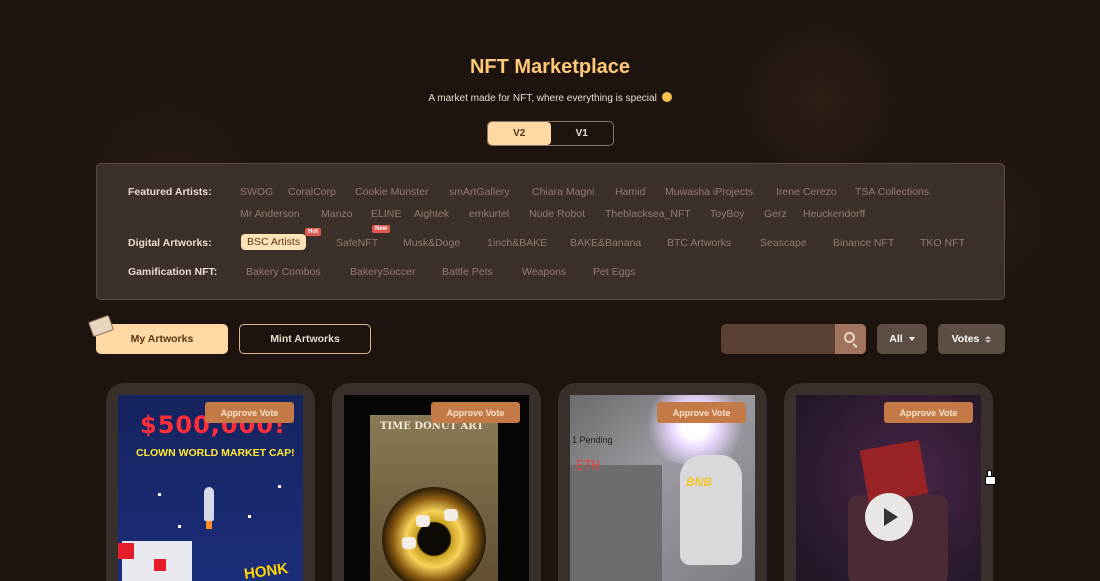 The width and height of the screenshot is (1100, 581). I want to click on search-button, so click(850, 339).